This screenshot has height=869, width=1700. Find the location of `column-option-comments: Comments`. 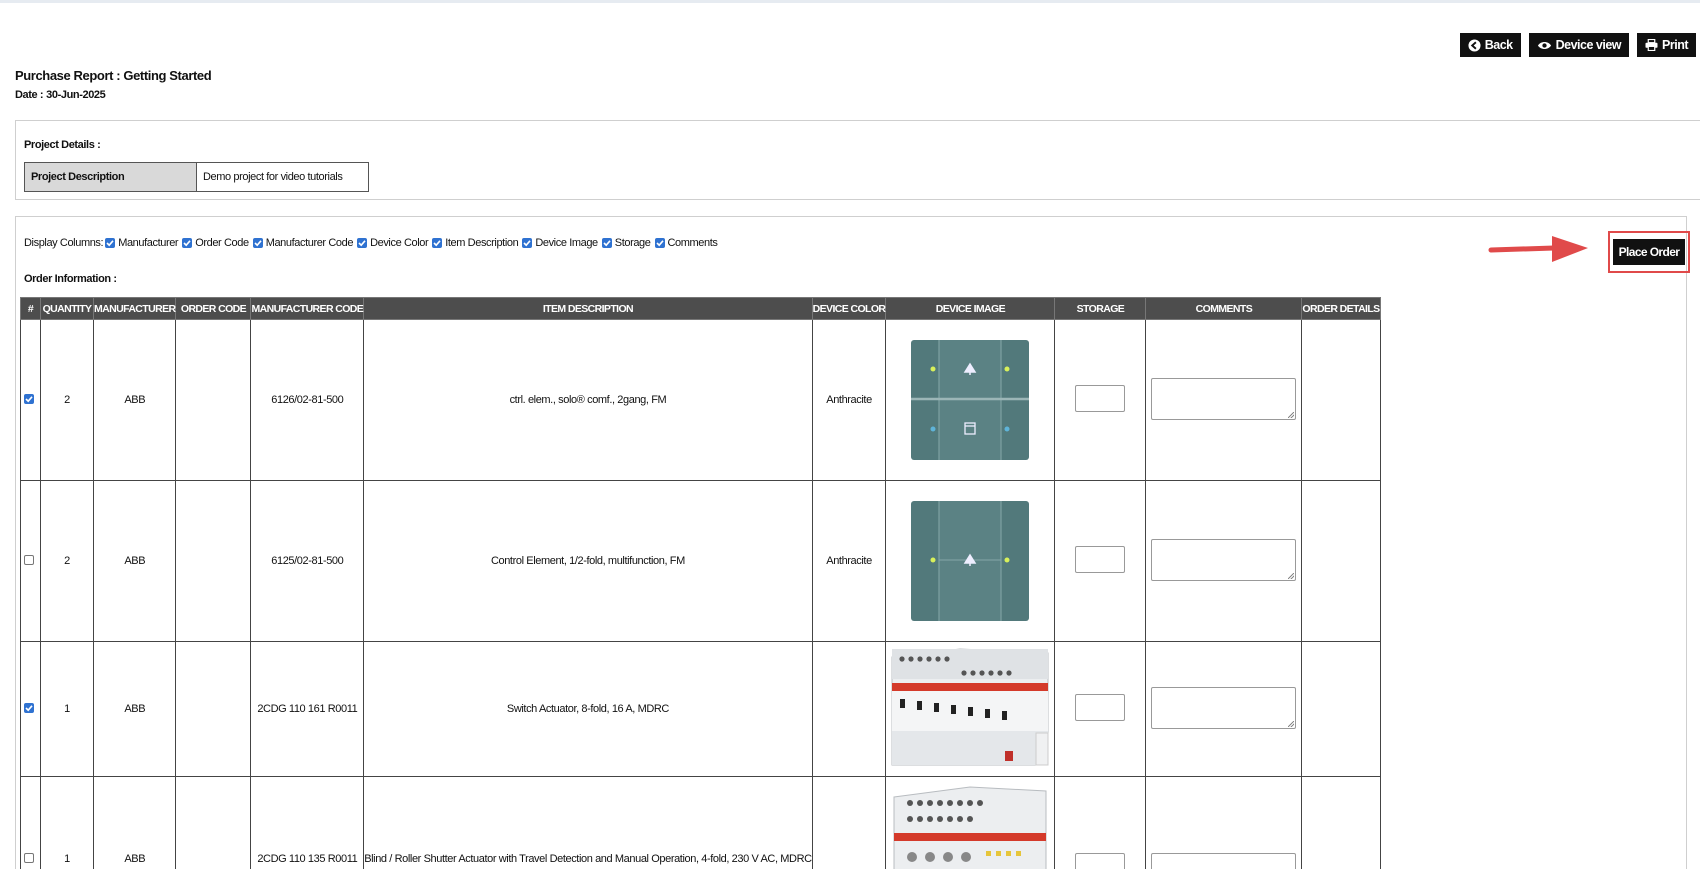

column-option-comments: Comments is located at coordinates (686, 243).